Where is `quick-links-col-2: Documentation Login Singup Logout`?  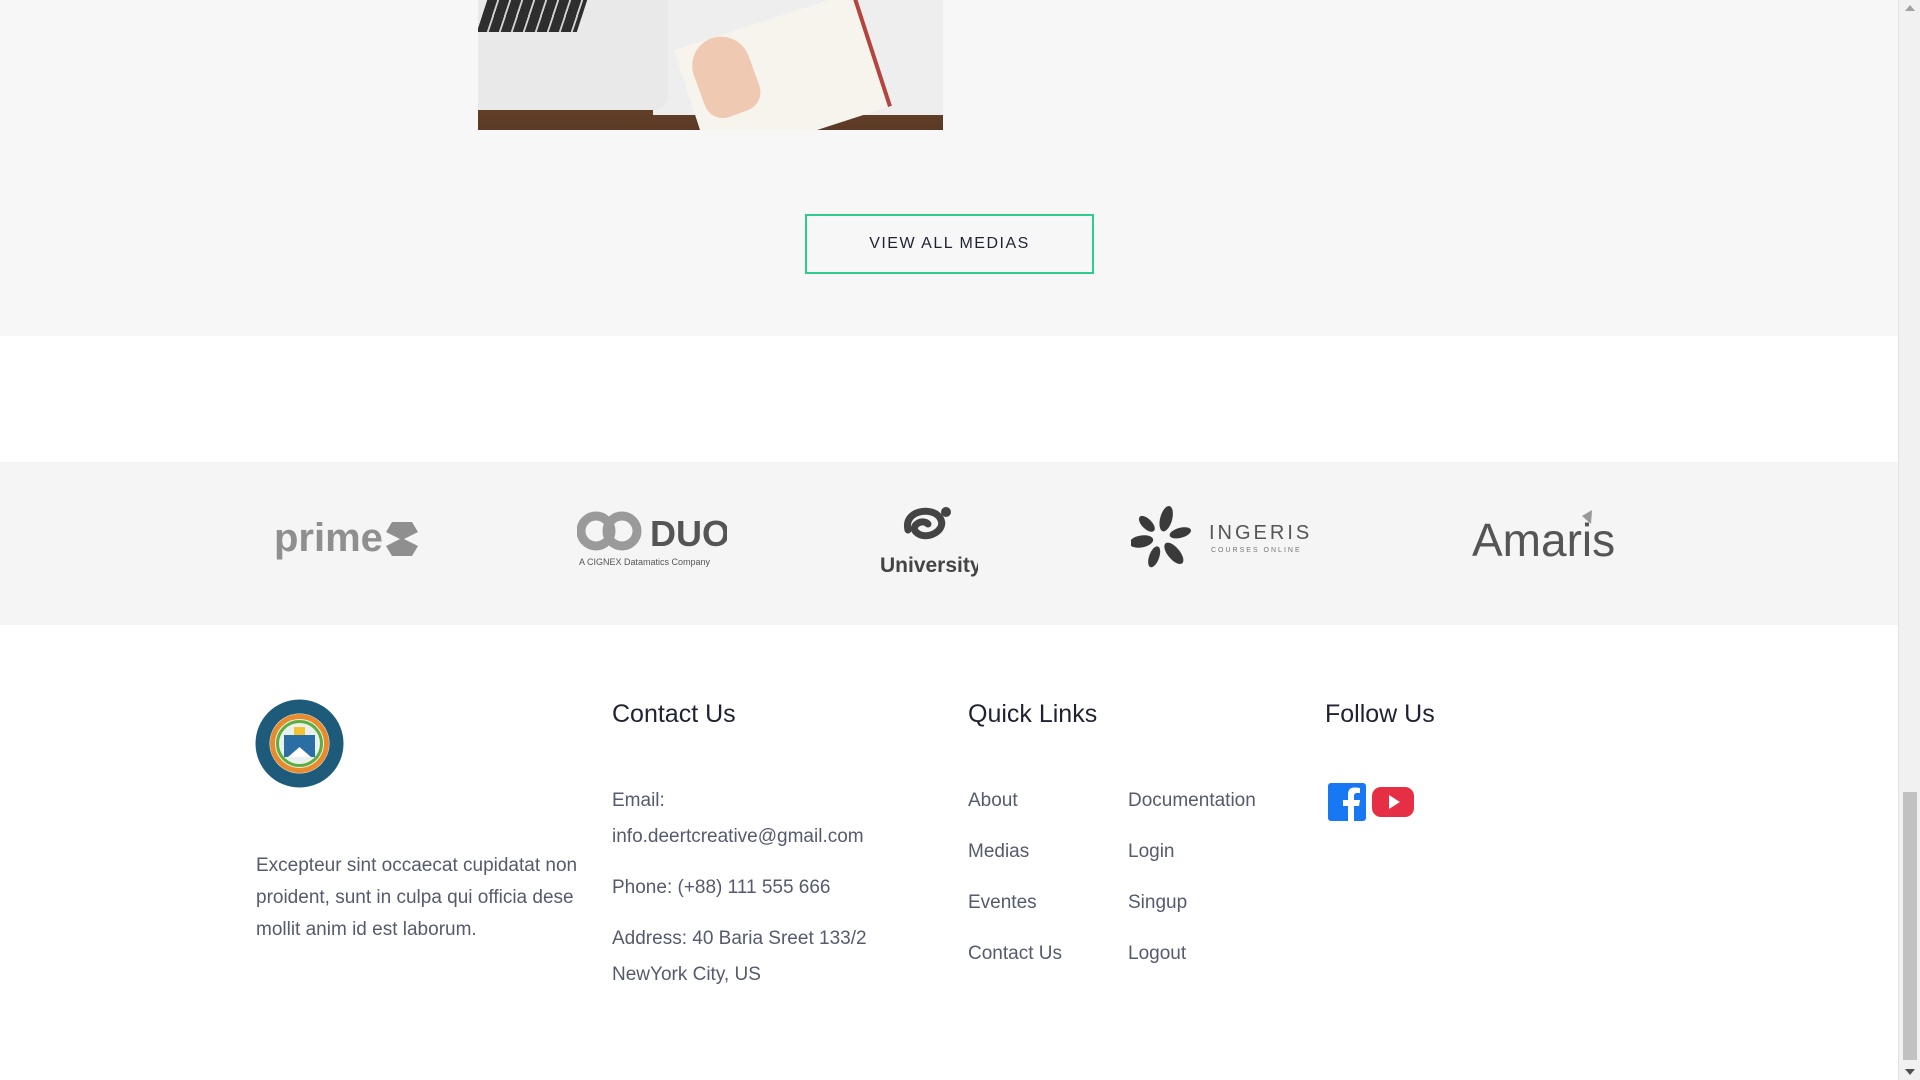
quick-links-col-2: Documentation Login Singup Logout is located at coordinates (1192, 885).